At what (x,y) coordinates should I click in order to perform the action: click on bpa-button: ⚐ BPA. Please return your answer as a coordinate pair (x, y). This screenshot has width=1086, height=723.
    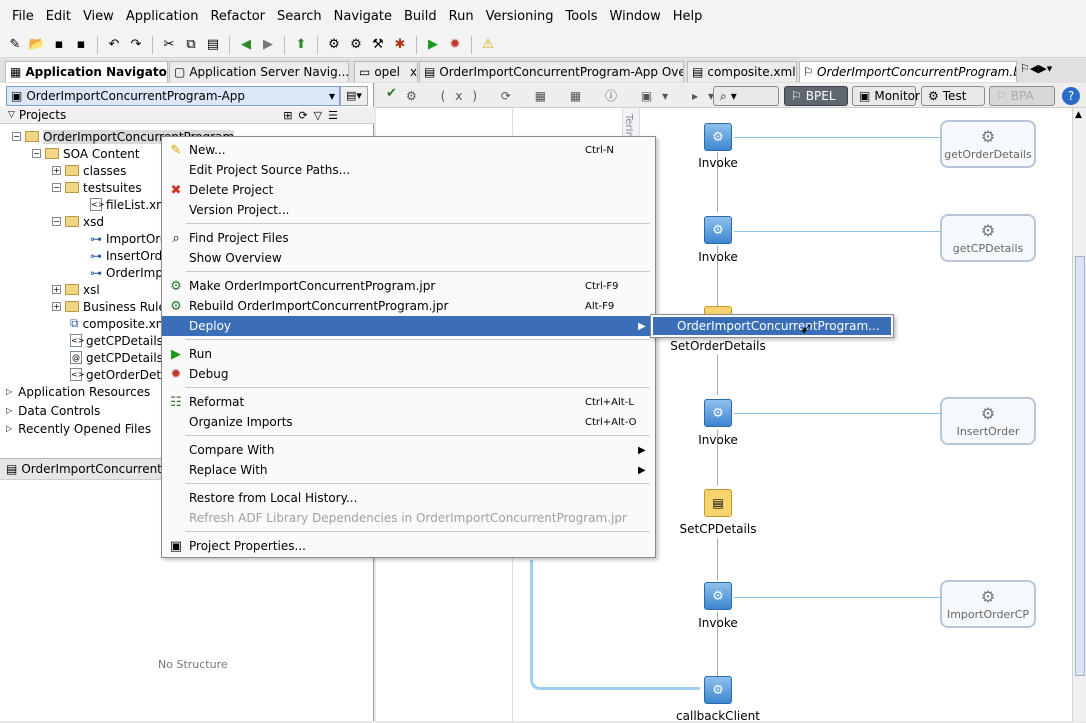
    Looking at the image, I should click on (1022, 96).